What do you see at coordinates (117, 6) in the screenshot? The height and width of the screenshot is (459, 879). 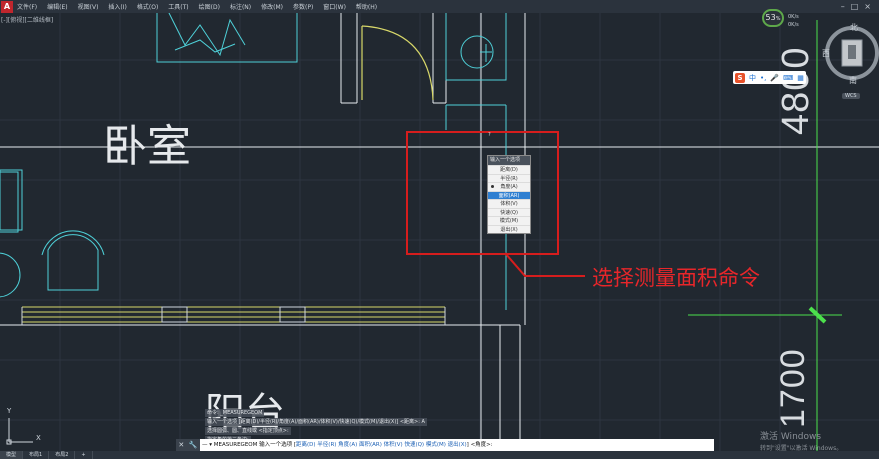 I see `menu-item-insert: 插入(I)` at bounding box center [117, 6].